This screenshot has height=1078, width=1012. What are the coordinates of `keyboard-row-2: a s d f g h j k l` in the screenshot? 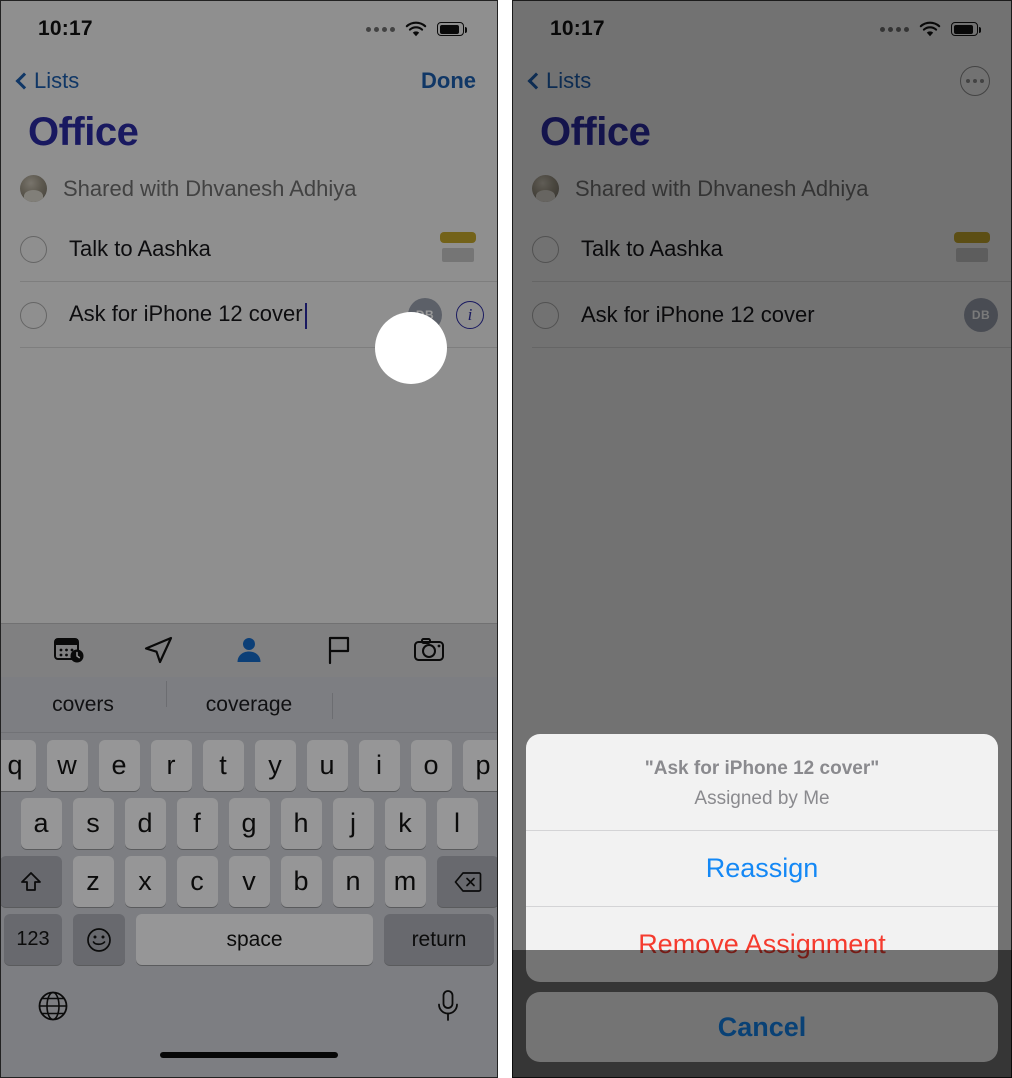 It's located at (249, 823).